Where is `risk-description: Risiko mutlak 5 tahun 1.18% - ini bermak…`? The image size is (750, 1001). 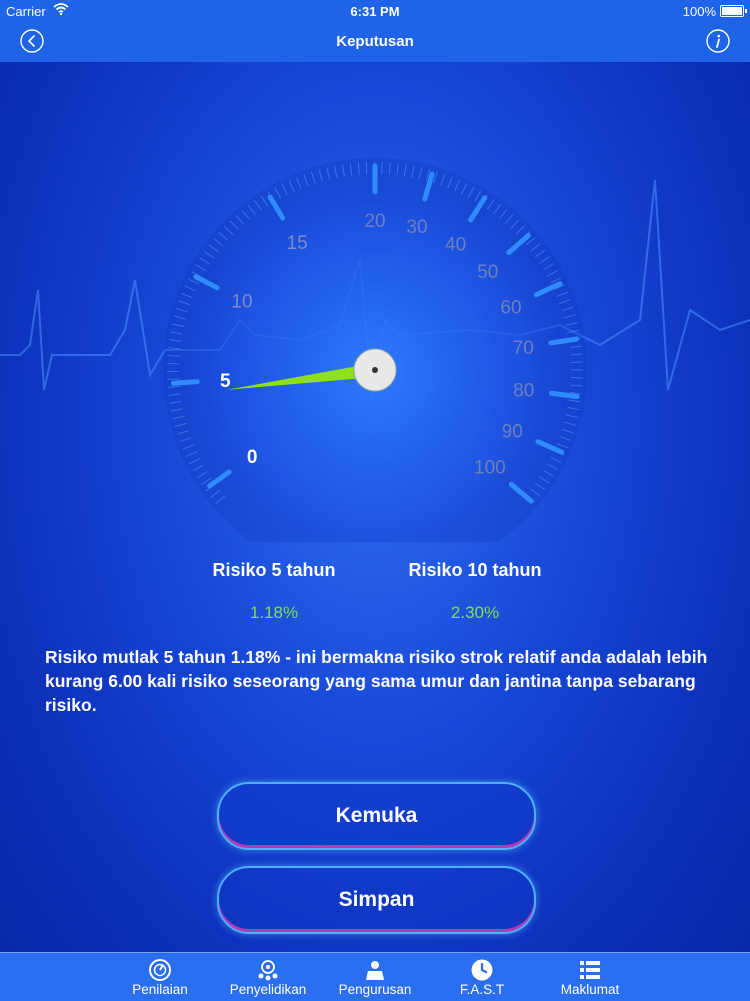 risk-description: Risiko mutlak 5 tahun 1.18% - ini bermak… is located at coordinates (380, 681).